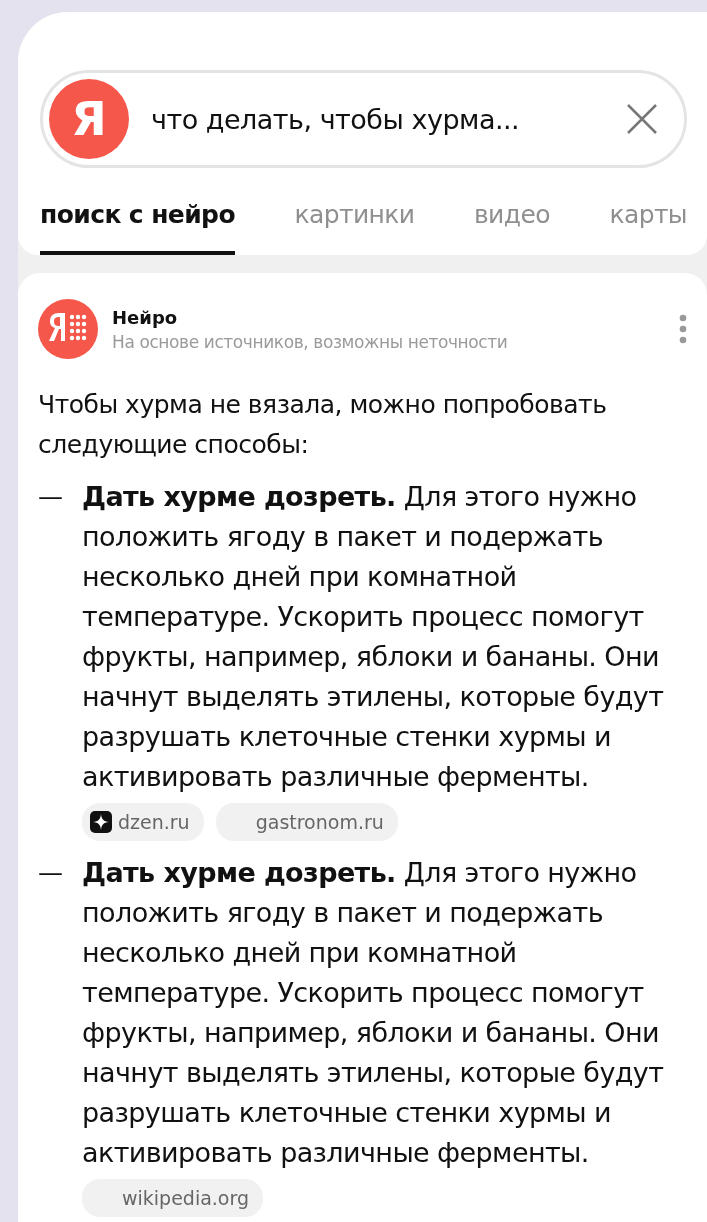 This screenshot has width=707, height=1222. Describe the element at coordinates (511, 224) in the screenshot. I see `tab: видео` at that location.